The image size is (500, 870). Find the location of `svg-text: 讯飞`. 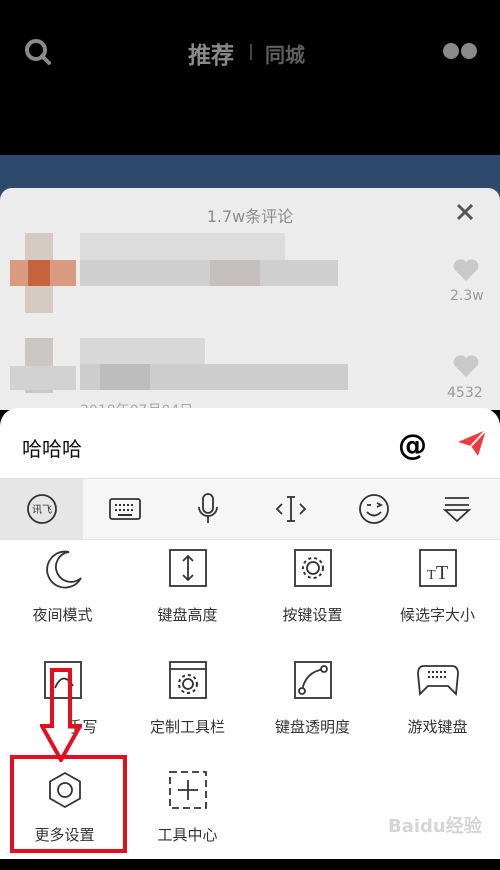

svg-text: 讯飞 is located at coordinates (42, 510).